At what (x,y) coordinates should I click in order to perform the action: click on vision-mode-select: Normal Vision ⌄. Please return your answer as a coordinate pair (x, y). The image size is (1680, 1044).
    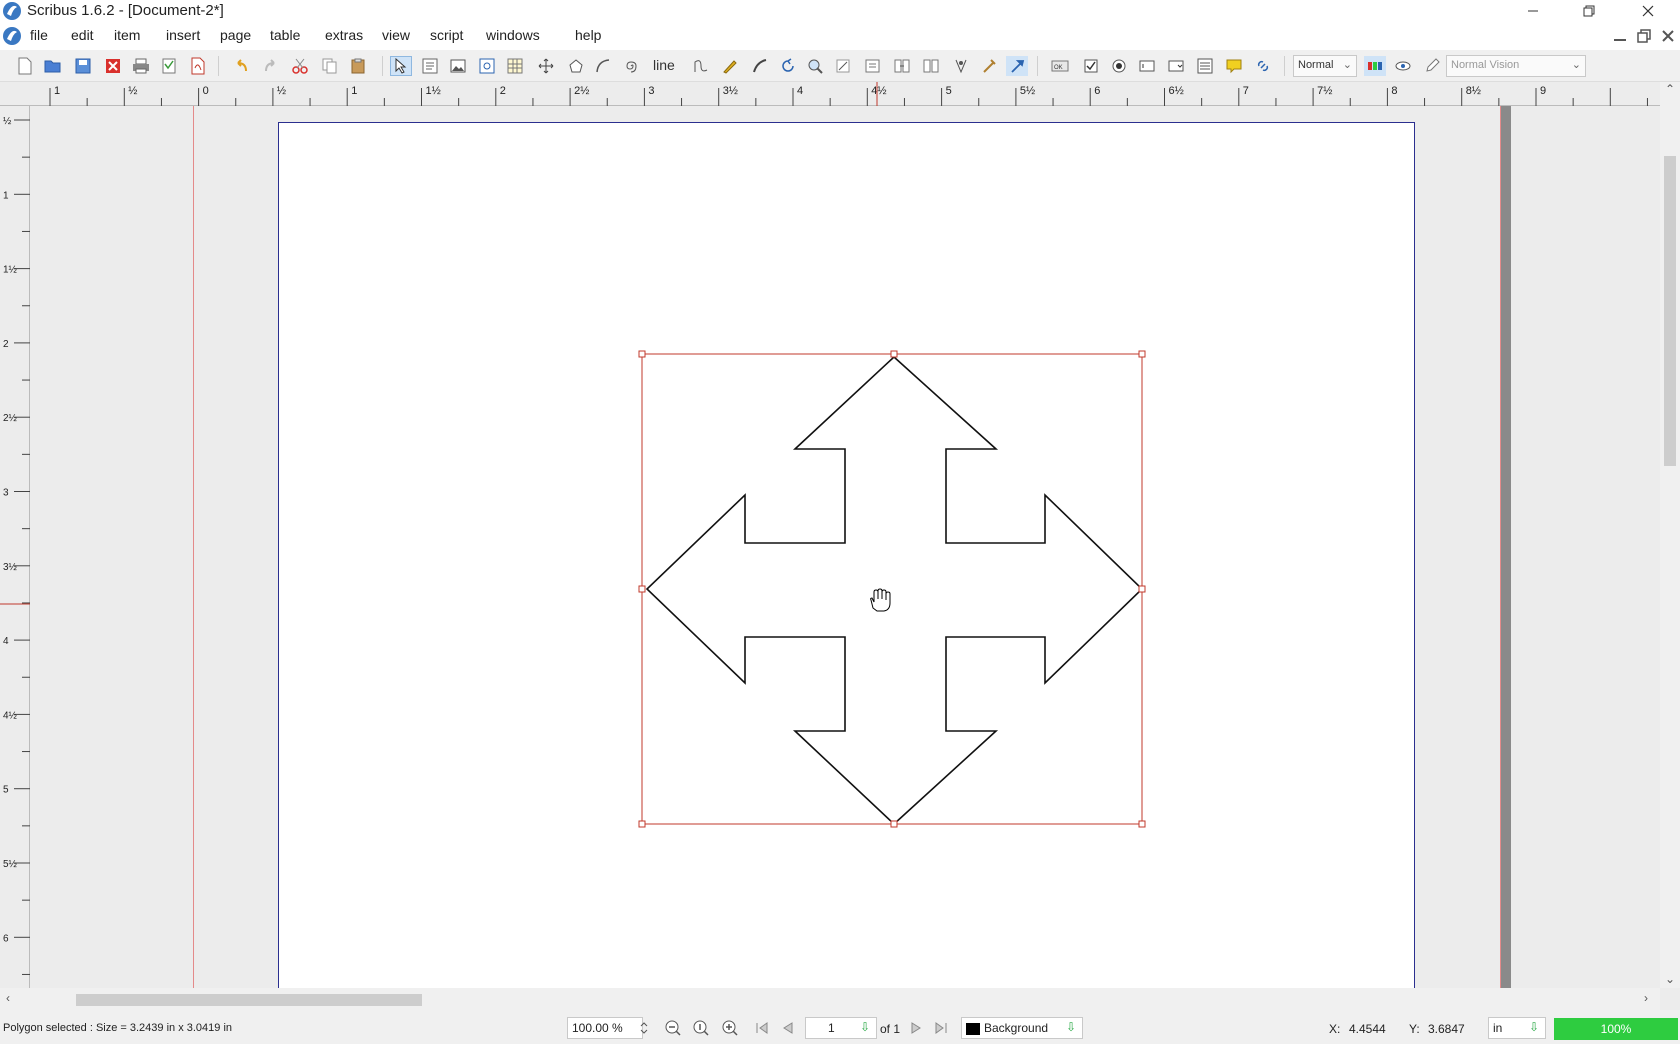
    Looking at the image, I should click on (1516, 66).